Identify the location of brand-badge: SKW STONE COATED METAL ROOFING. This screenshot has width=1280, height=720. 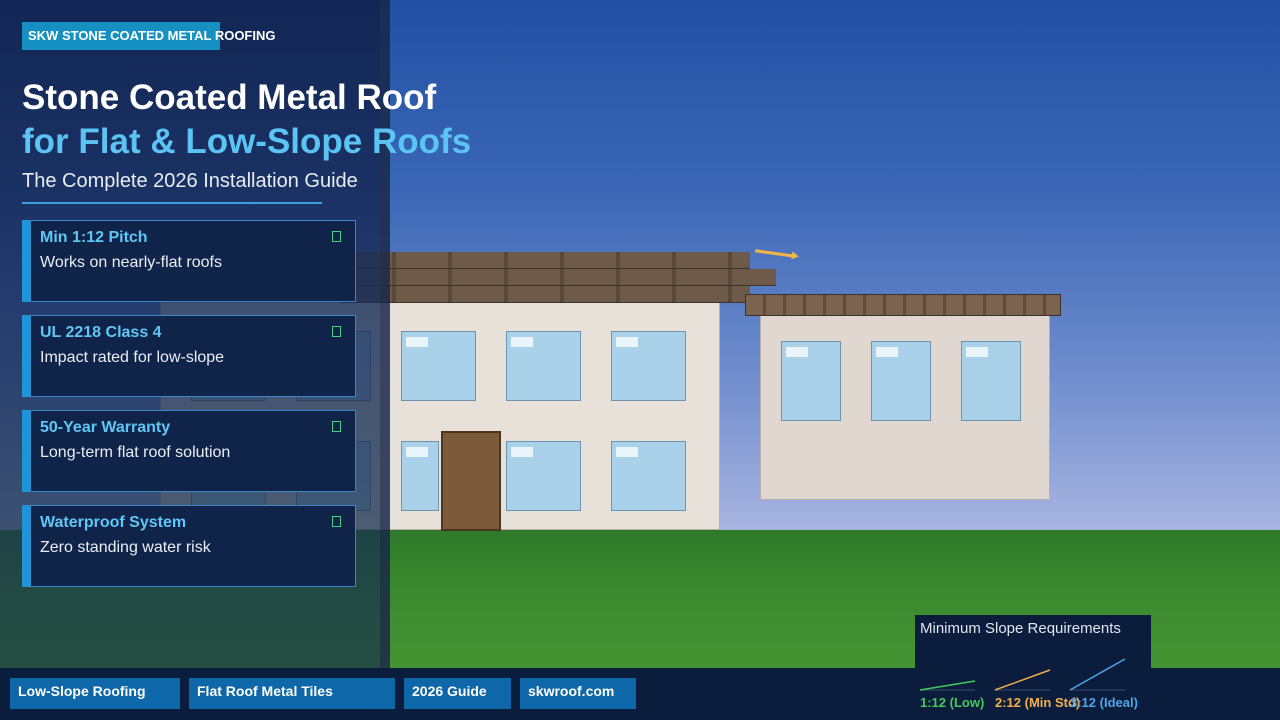
(148, 36).